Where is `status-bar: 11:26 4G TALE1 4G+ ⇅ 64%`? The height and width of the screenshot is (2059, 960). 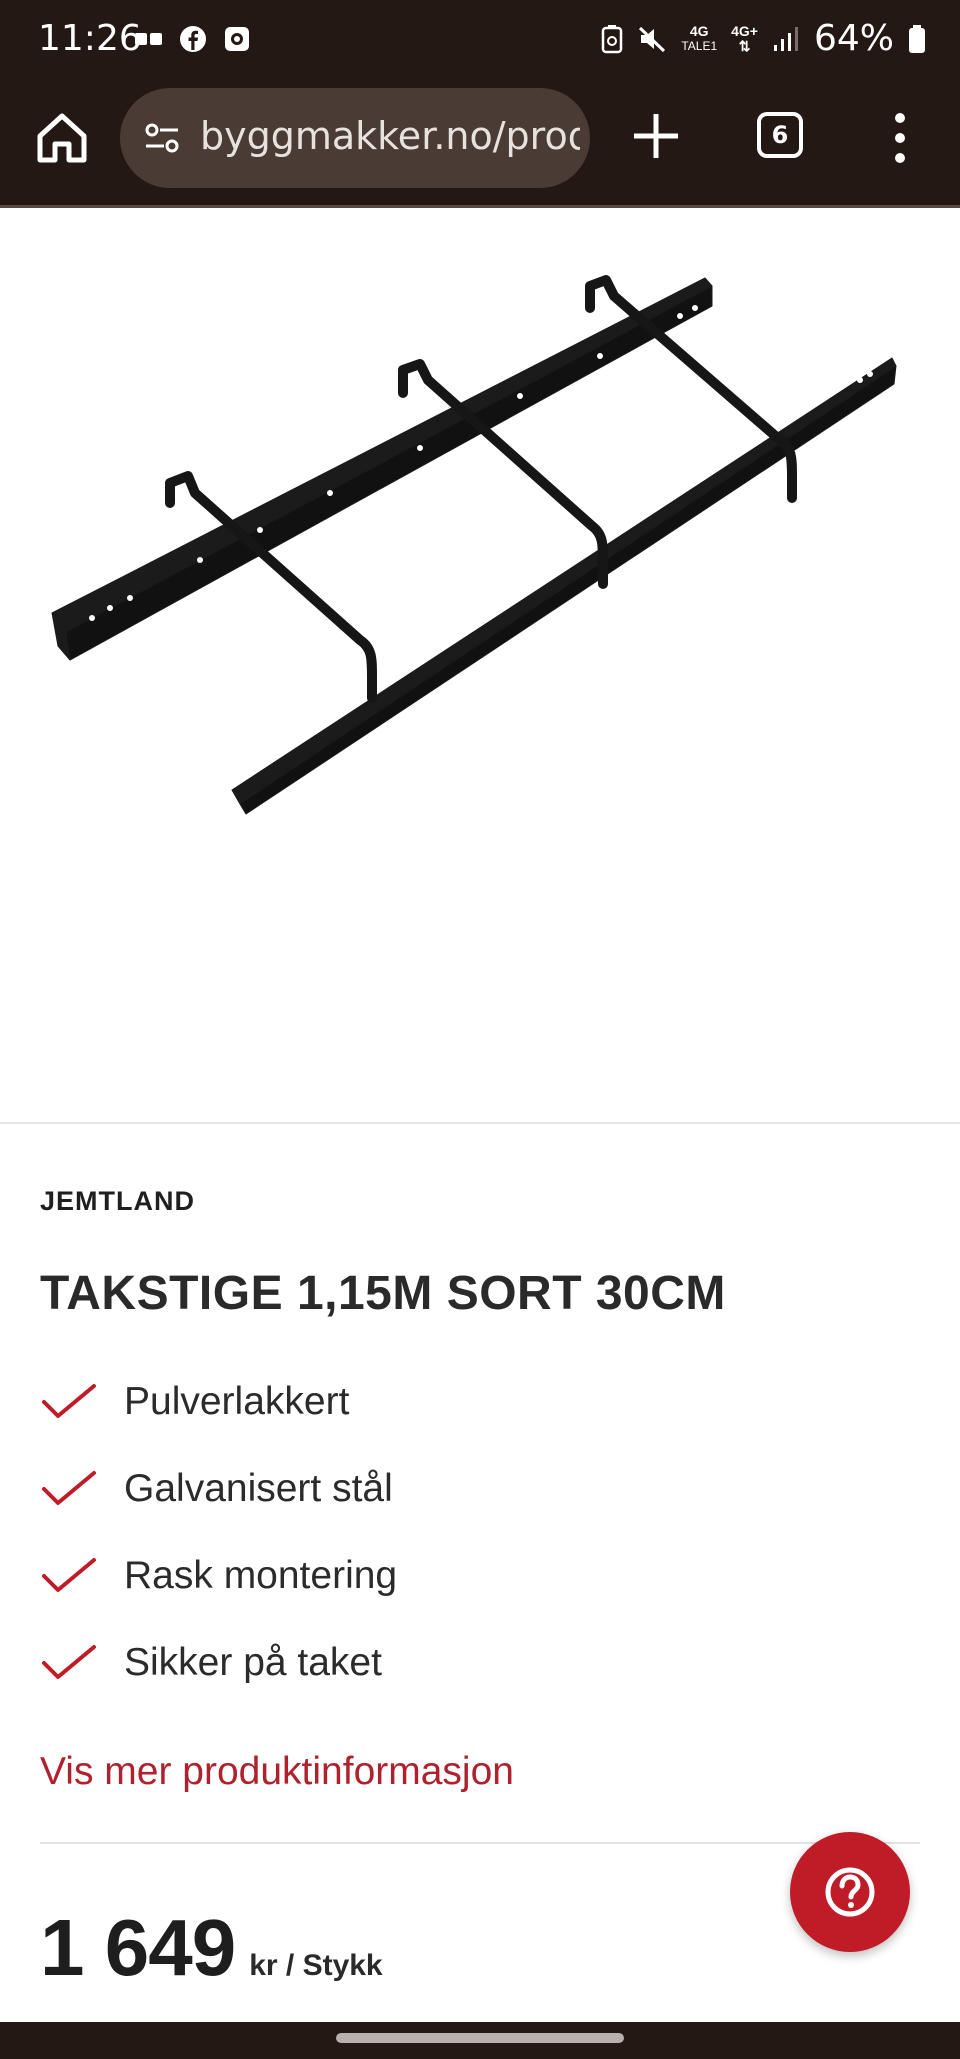
status-bar: 11:26 4G TALE1 4G+ ⇅ 64% is located at coordinates (480, 42).